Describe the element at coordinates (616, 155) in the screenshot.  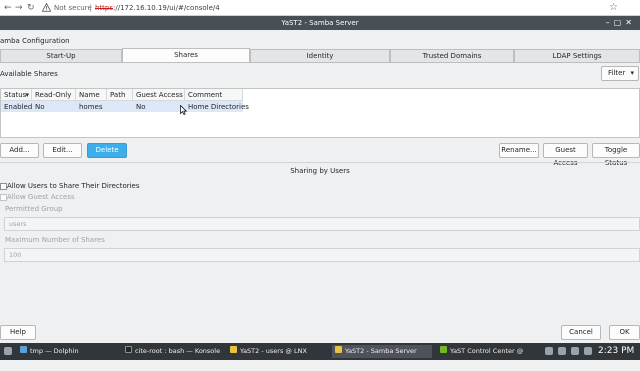
I see `toggle-status-button: Toggle Status` at that location.